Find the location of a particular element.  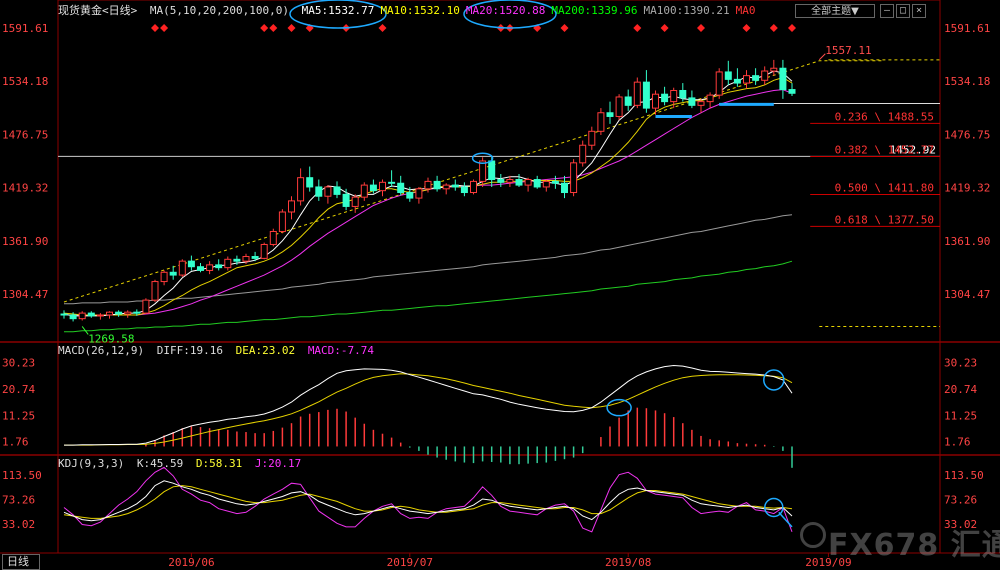

price-y-tick-right: 1476.75 is located at coordinates (967, 134).